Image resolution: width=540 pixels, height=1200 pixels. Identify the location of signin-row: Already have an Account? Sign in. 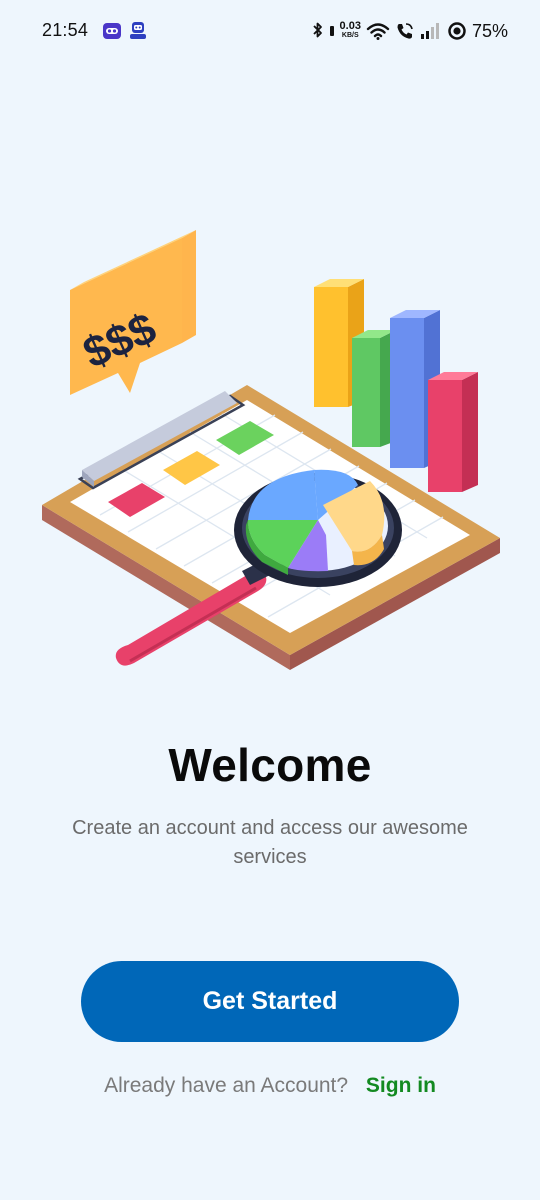
(270, 1086).